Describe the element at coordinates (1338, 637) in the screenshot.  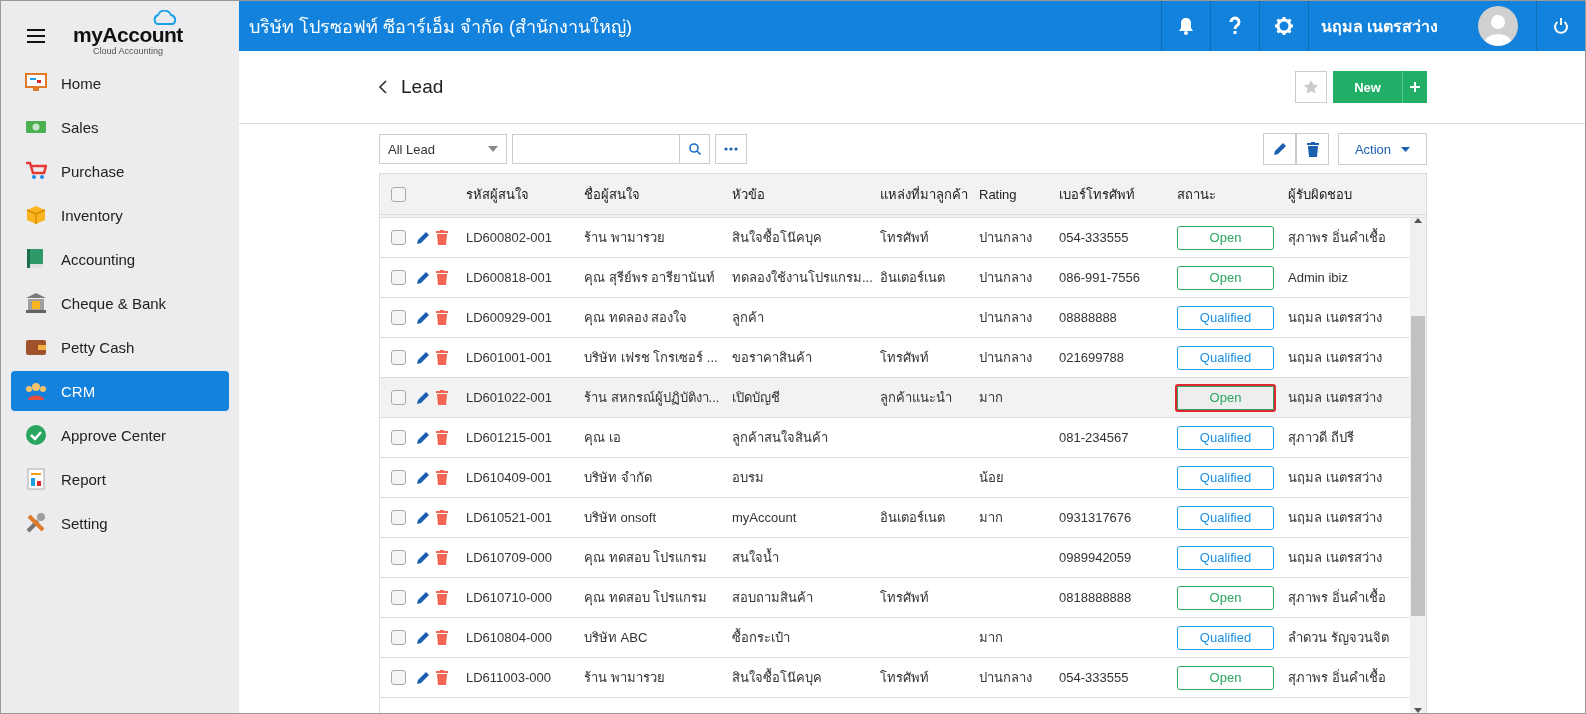
I see `table-cell: ลำดวน รัญจวนจิต` at that location.